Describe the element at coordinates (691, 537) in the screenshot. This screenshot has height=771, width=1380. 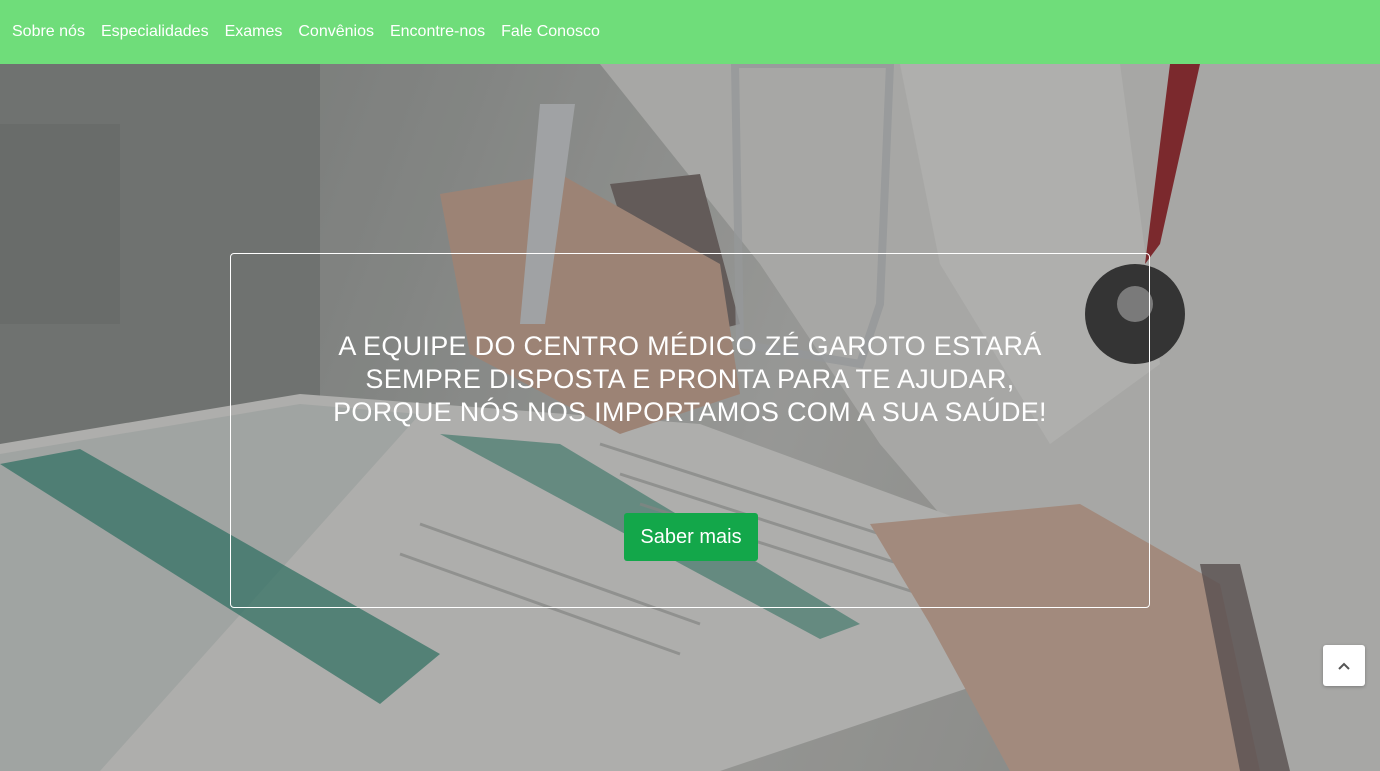
I see `saber-mais-button: Saber mais` at that location.